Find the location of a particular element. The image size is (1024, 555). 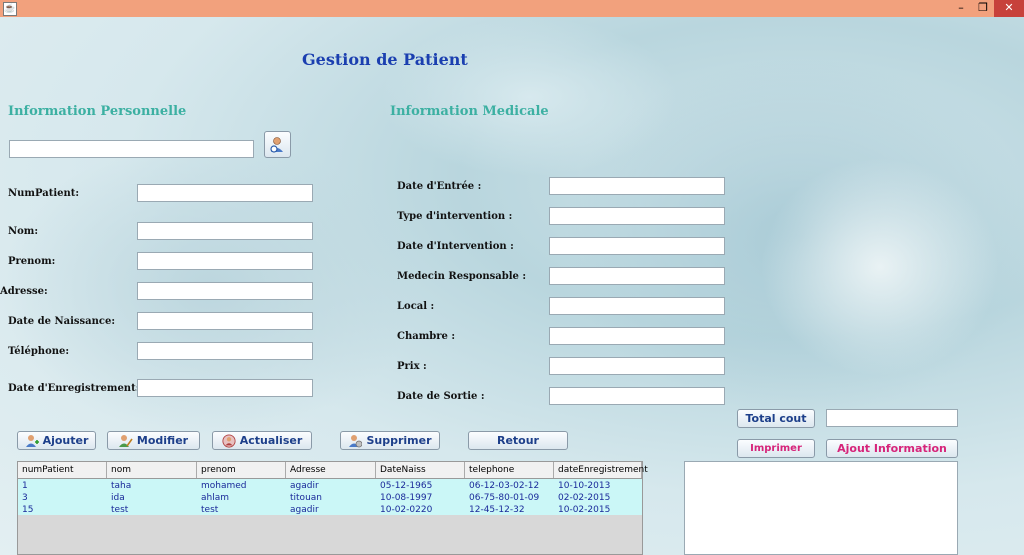

type-intervention-field is located at coordinates (637, 216).